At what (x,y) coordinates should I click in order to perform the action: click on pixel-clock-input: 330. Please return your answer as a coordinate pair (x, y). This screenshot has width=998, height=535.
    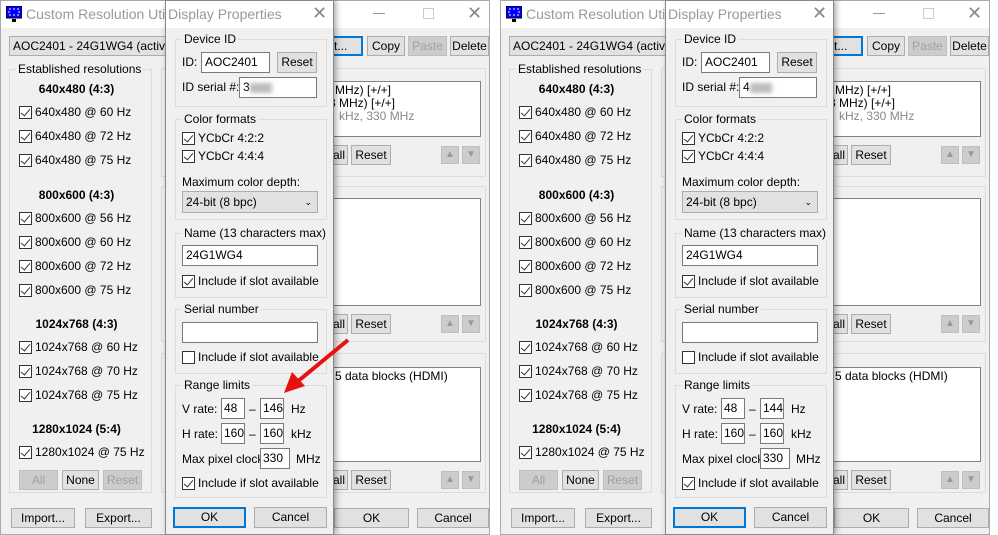
    Looking at the image, I should click on (775, 458).